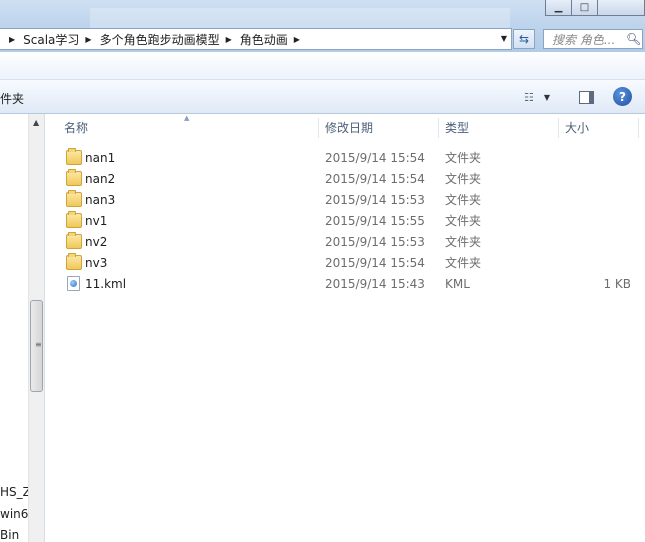 This screenshot has width=645, height=542. Describe the element at coordinates (96, 220) in the screenshot. I see `file-name: nv1` at that location.